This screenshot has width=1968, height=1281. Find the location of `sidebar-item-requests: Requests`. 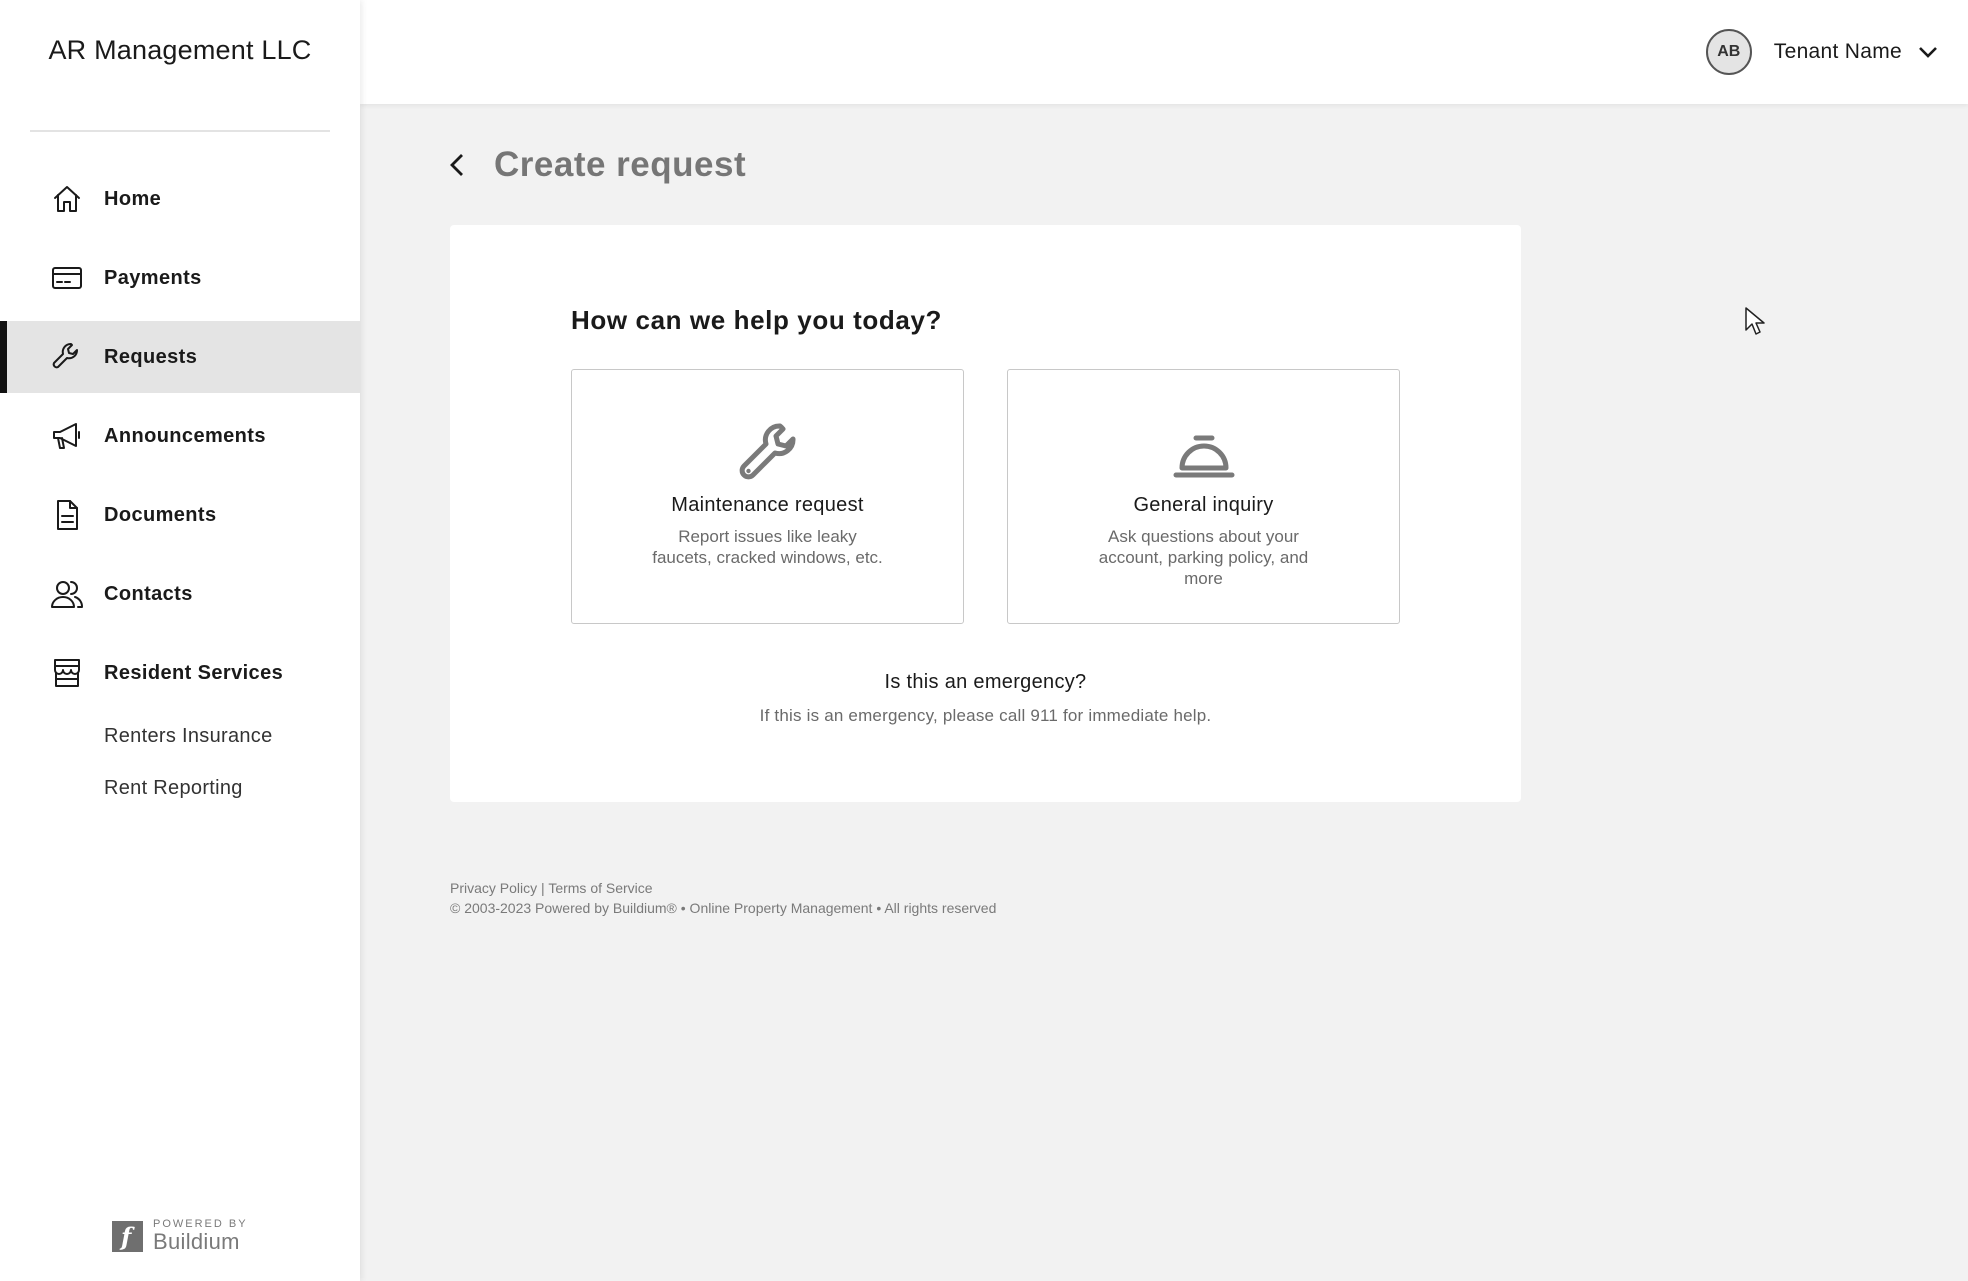

sidebar-item-requests: Requests is located at coordinates (180, 357).